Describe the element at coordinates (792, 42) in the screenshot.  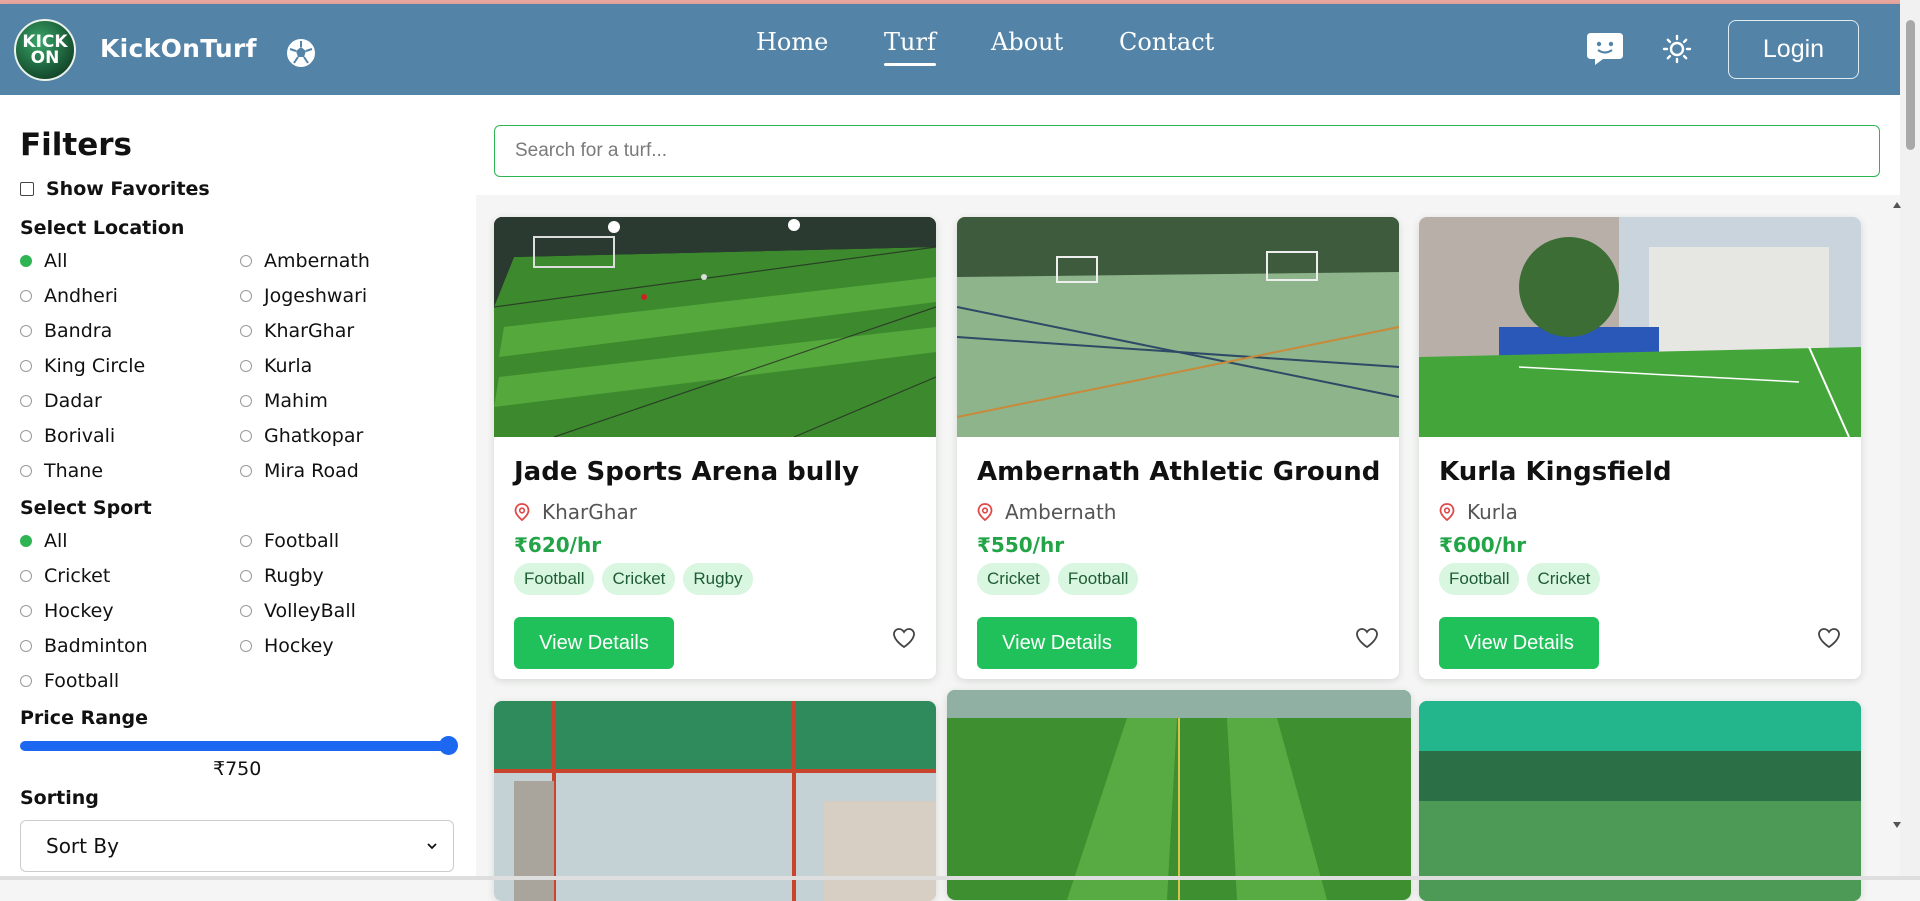
I see `nav-link-home: Home` at that location.